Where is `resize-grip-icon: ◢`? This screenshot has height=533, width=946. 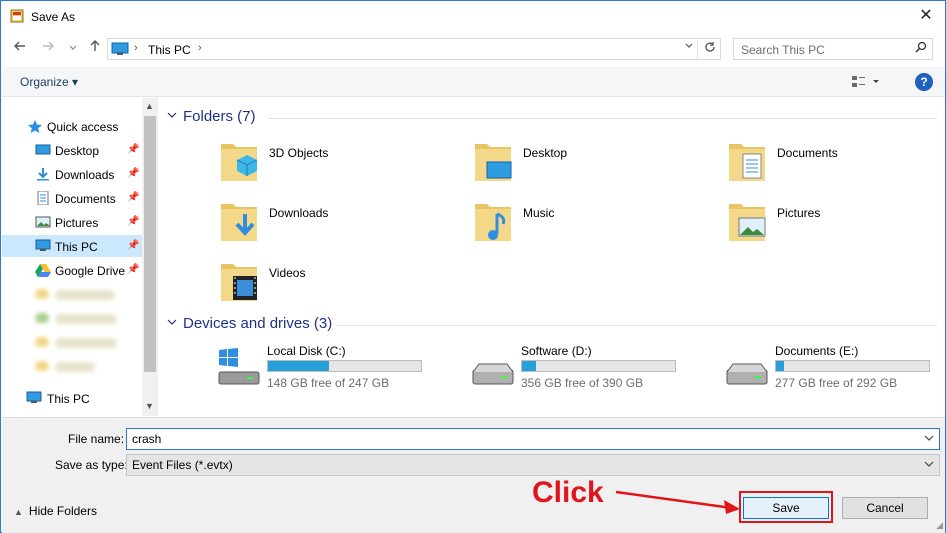
resize-grip-icon: ◢ is located at coordinates (939, 525).